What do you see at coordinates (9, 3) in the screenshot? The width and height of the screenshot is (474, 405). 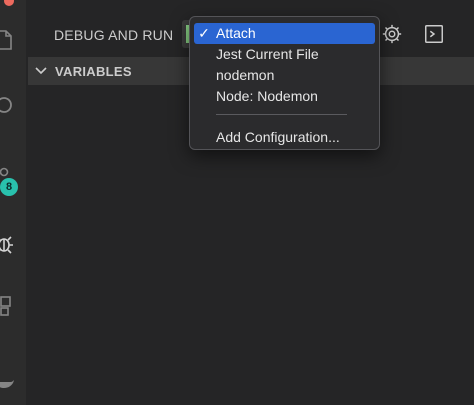 I see `window-close-button` at bounding box center [9, 3].